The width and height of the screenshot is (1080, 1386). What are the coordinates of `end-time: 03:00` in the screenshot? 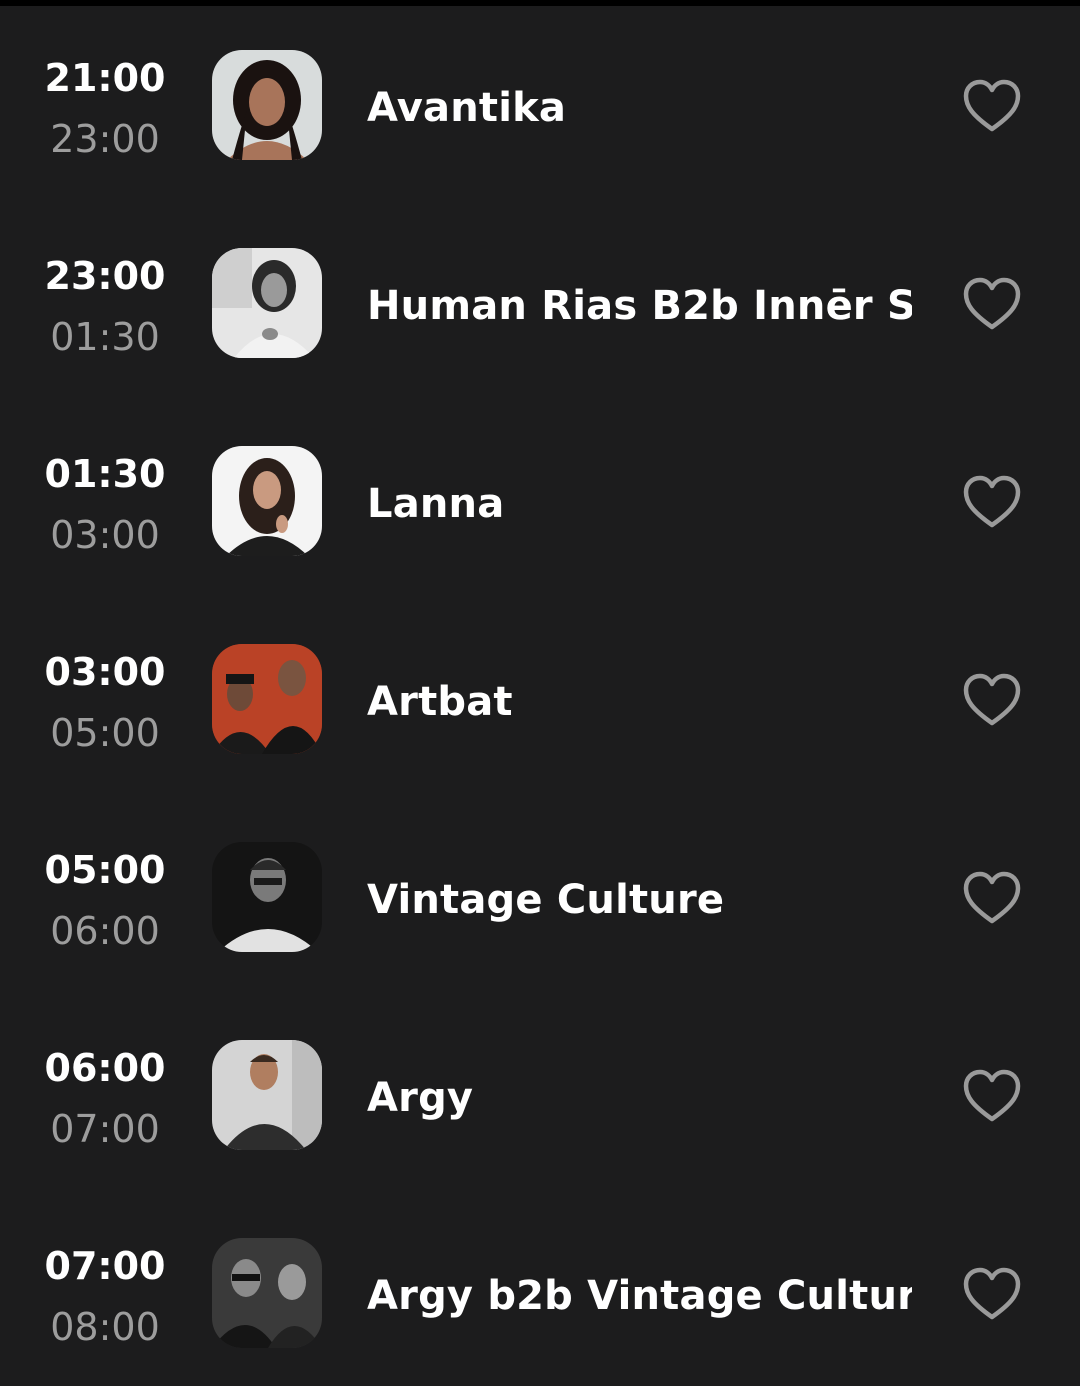 It's located at (105, 535).